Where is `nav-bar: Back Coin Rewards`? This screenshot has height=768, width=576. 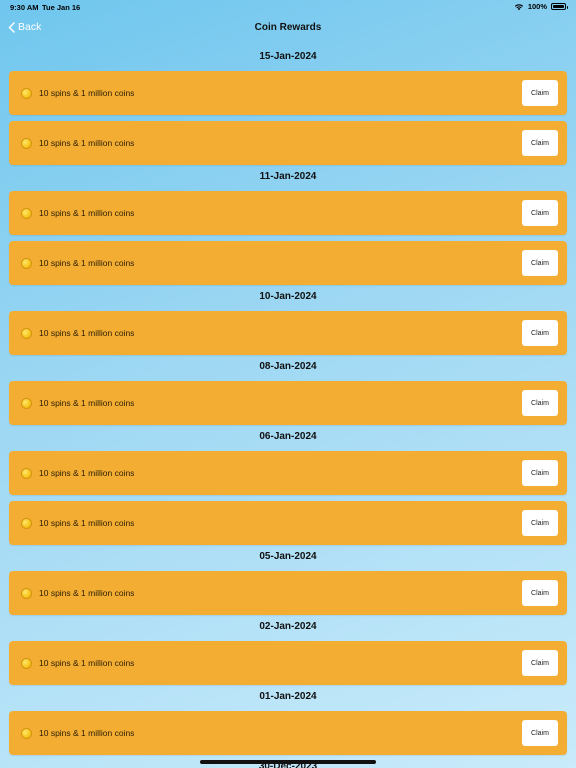
nav-bar: Back Coin Rewards is located at coordinates (288, 28).